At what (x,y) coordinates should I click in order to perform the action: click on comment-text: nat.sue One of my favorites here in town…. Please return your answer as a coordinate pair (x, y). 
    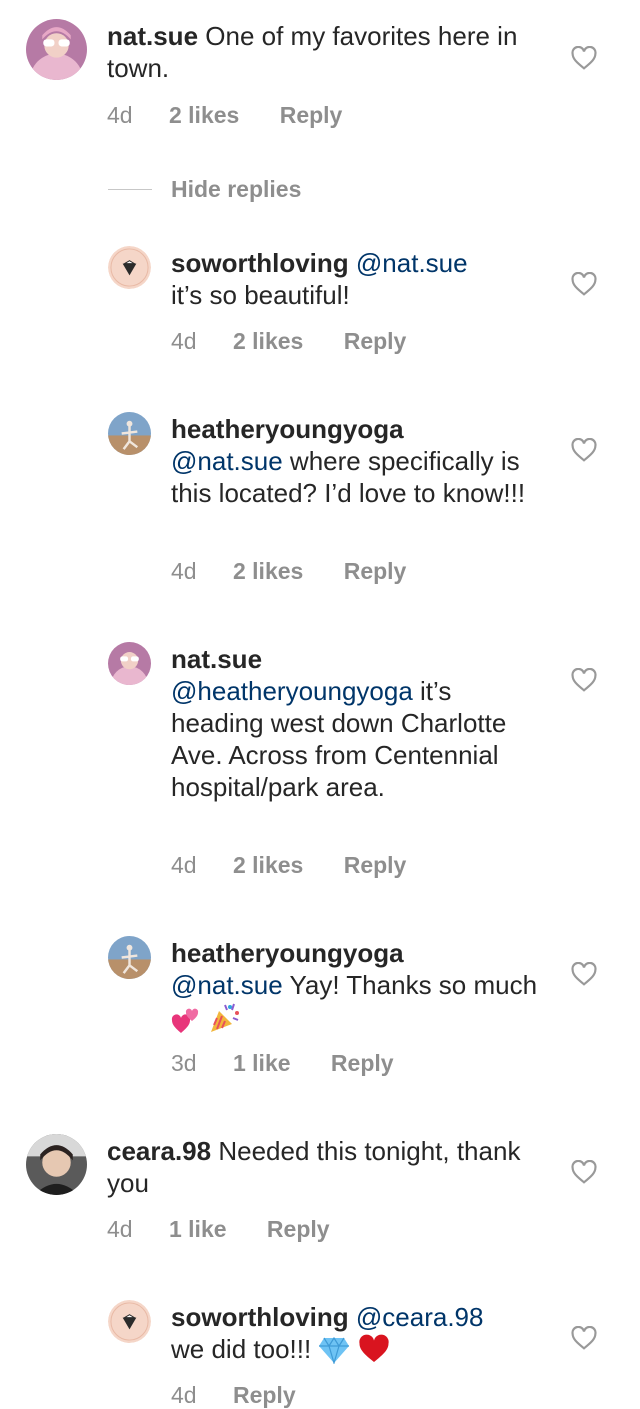
    Looking at the image, I should click on (327, 52).